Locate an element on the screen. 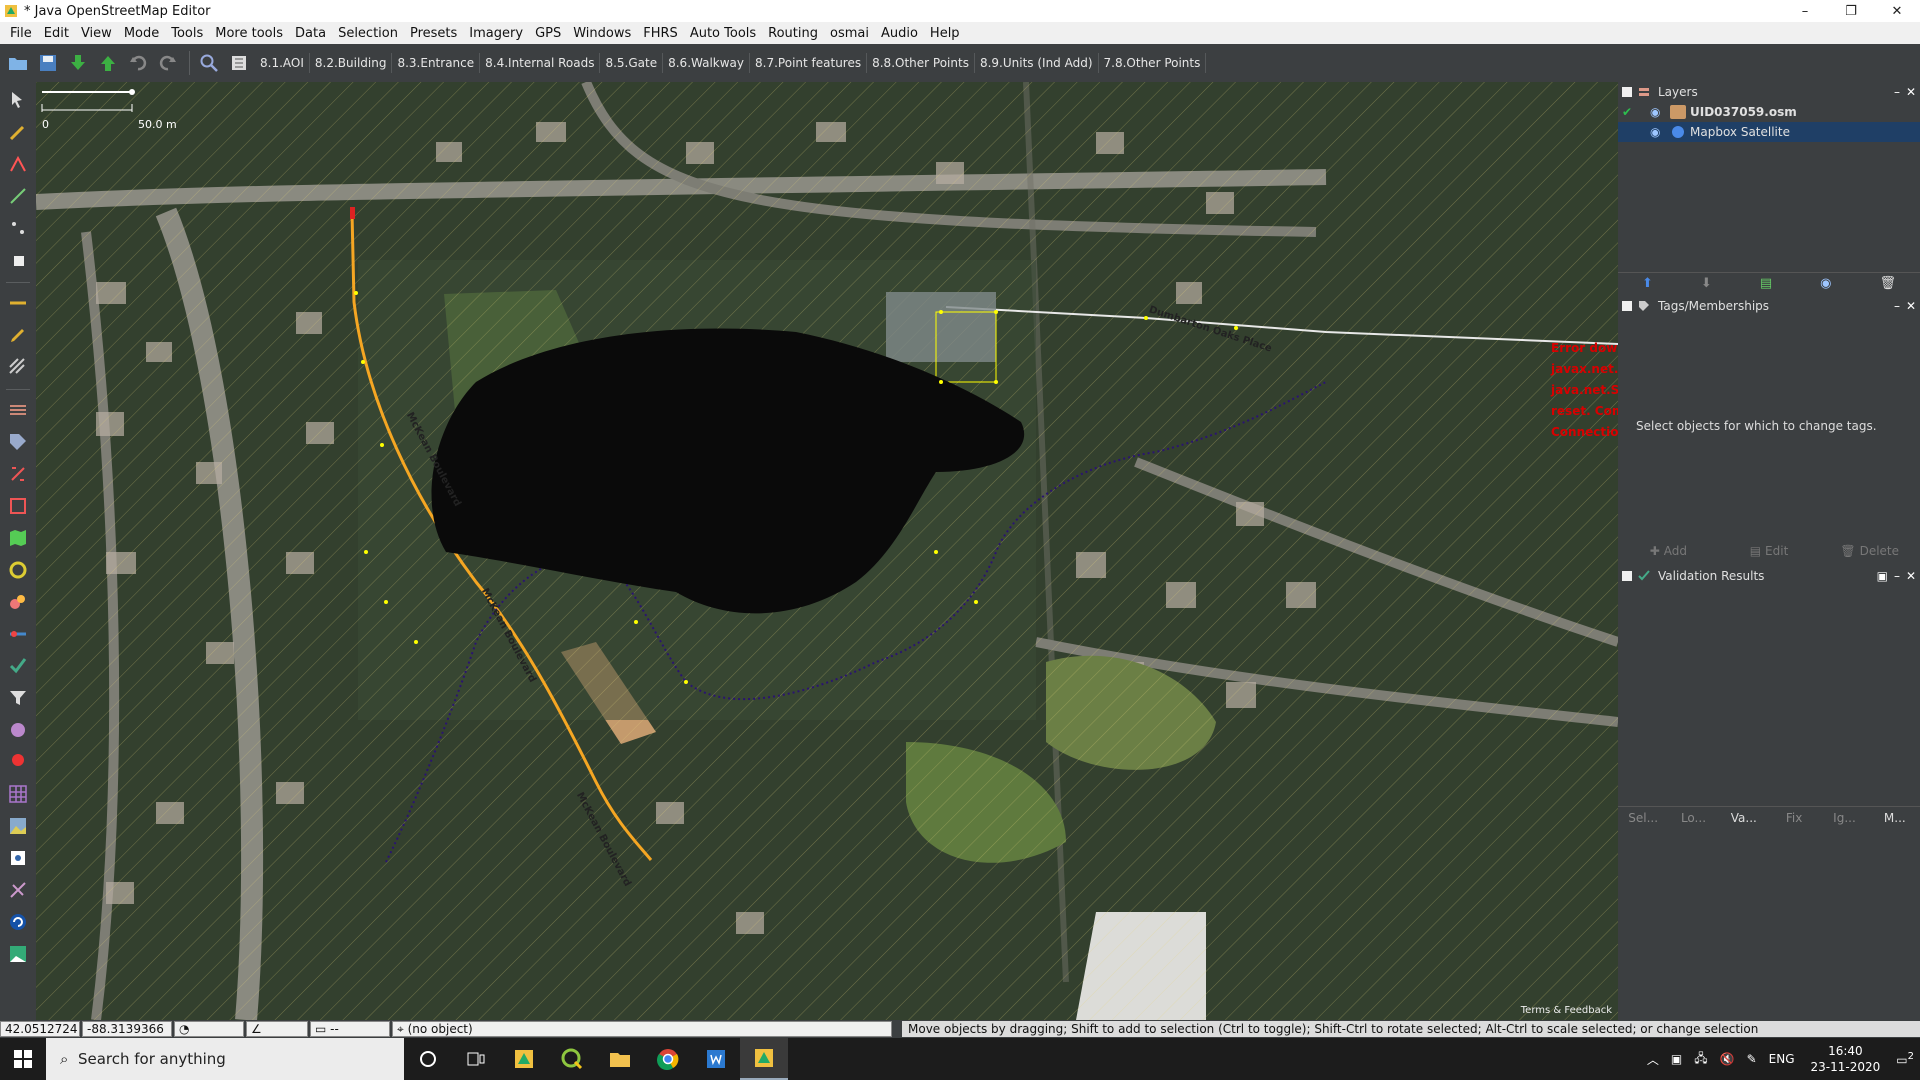  upload-icon is located at coordinates (108, 63).